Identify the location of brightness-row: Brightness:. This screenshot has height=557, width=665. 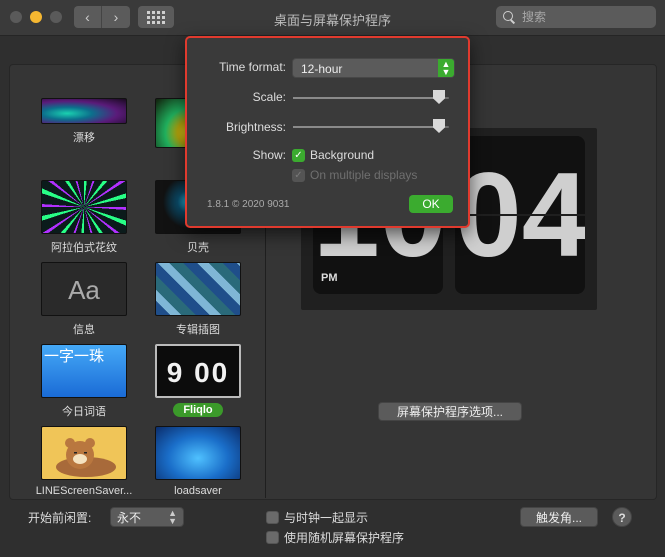
(329, 128).